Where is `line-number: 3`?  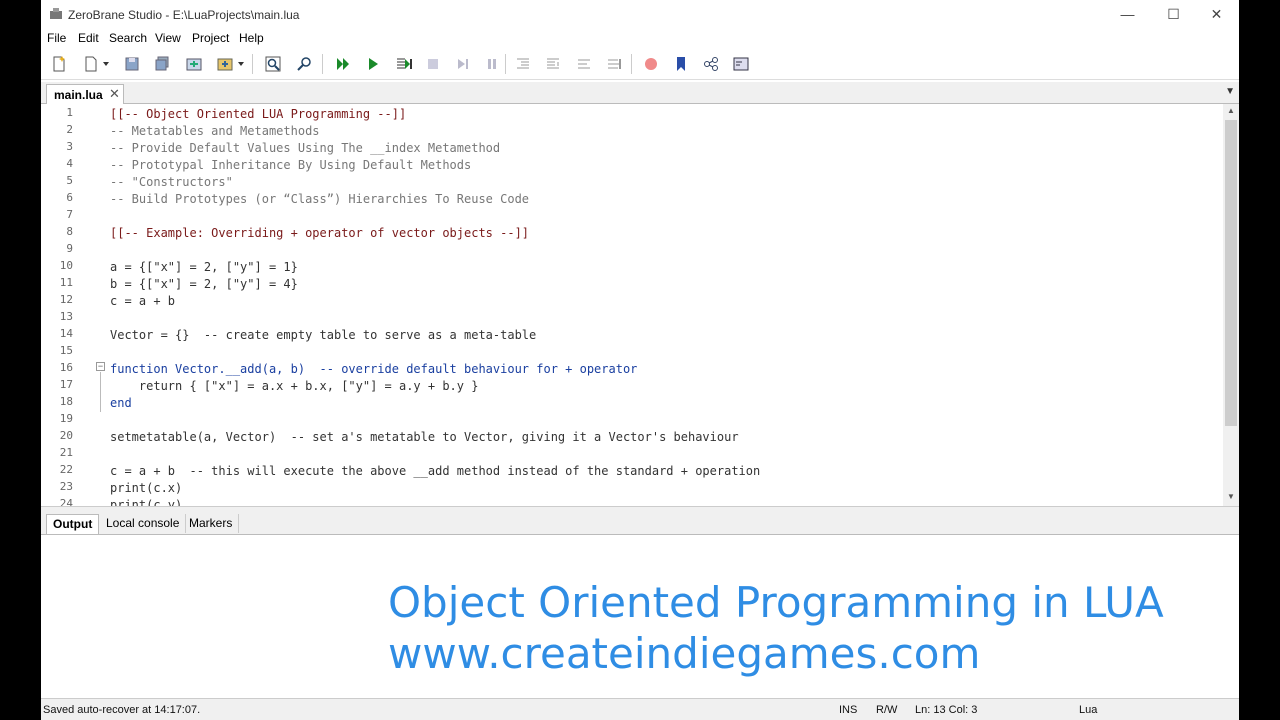 line-number: 3 is located at coordinates (69, 146).